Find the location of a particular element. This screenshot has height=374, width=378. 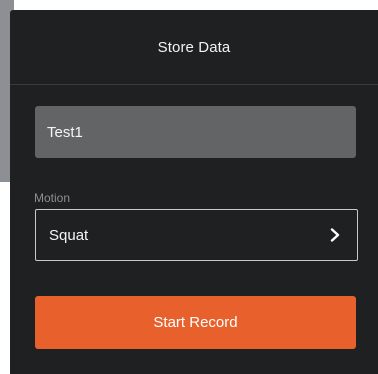

chevron-right-icon is located at coordinates (335, 235).